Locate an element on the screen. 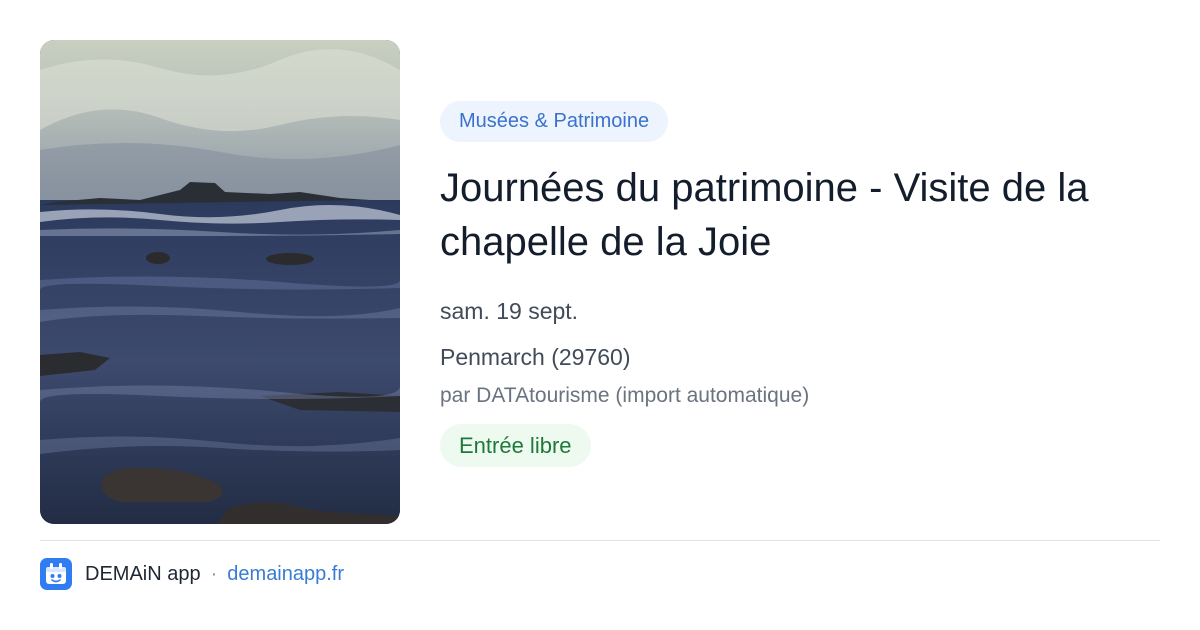 This screenshot has height=630, width=1200. event-location: Penmarch (29760) is located at coordinates (535, 357).